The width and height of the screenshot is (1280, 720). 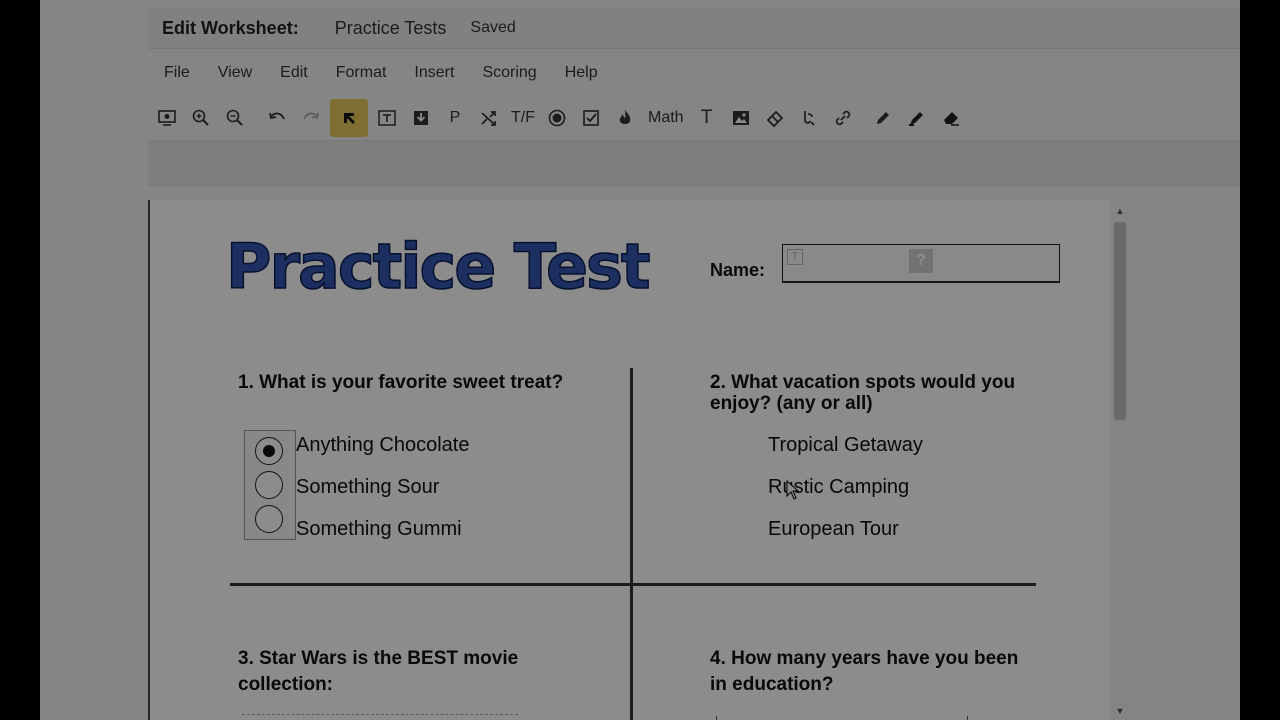 I want to click on zoom-out-button, so click(x=235, y=118).